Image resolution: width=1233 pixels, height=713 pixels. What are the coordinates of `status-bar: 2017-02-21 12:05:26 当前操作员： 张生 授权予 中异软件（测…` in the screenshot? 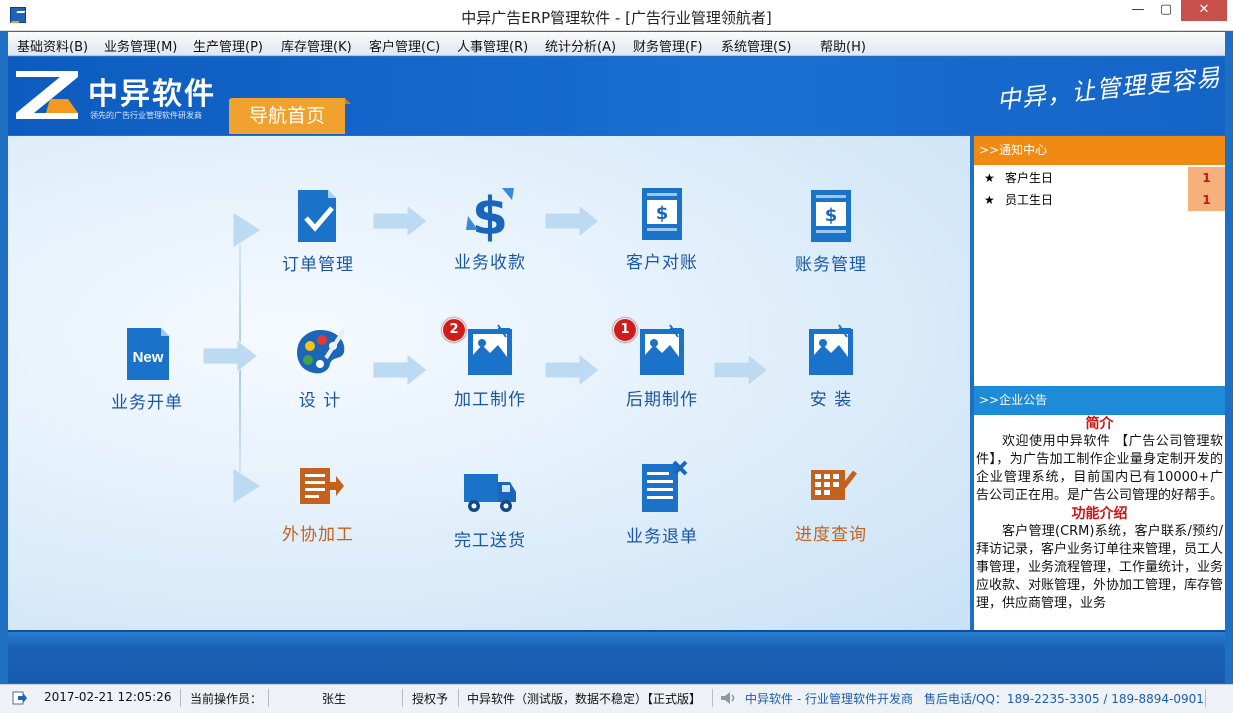 It's located at (616, 698).